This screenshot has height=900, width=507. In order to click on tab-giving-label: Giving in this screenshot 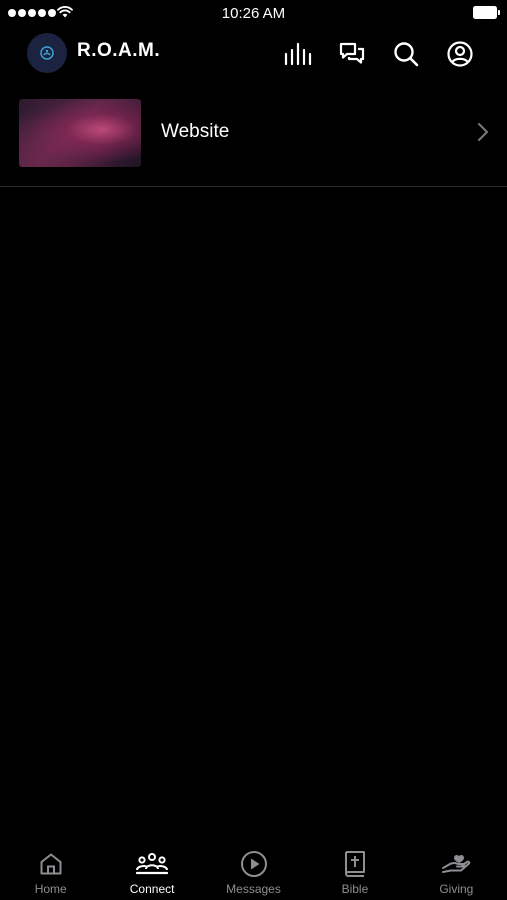, I will do `click(456, 889)`.